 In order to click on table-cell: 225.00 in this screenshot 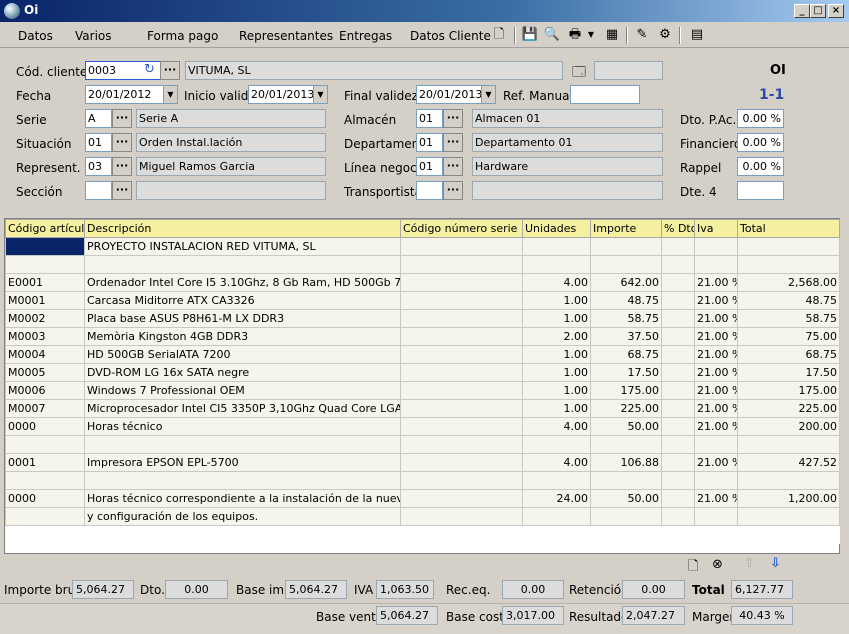, I will do `click(788, 408)`.